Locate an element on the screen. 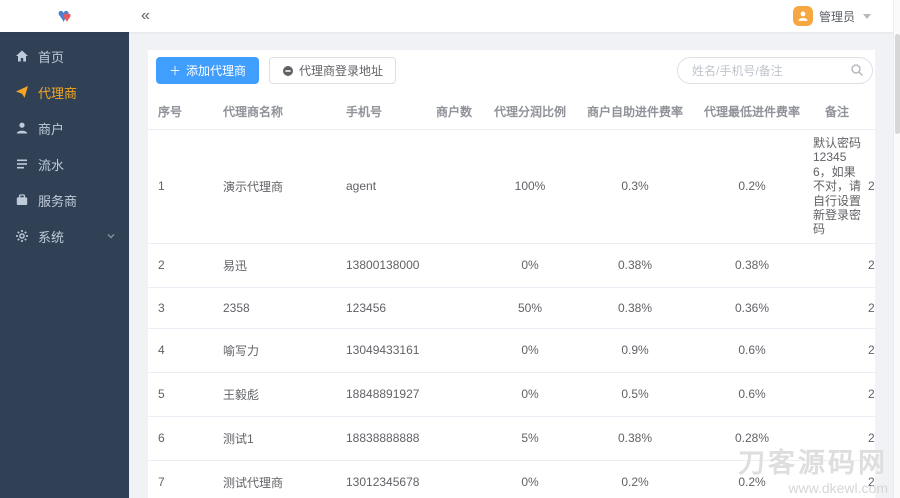  sidebar-item-label: 首页 is located at coordinates (51, 57).